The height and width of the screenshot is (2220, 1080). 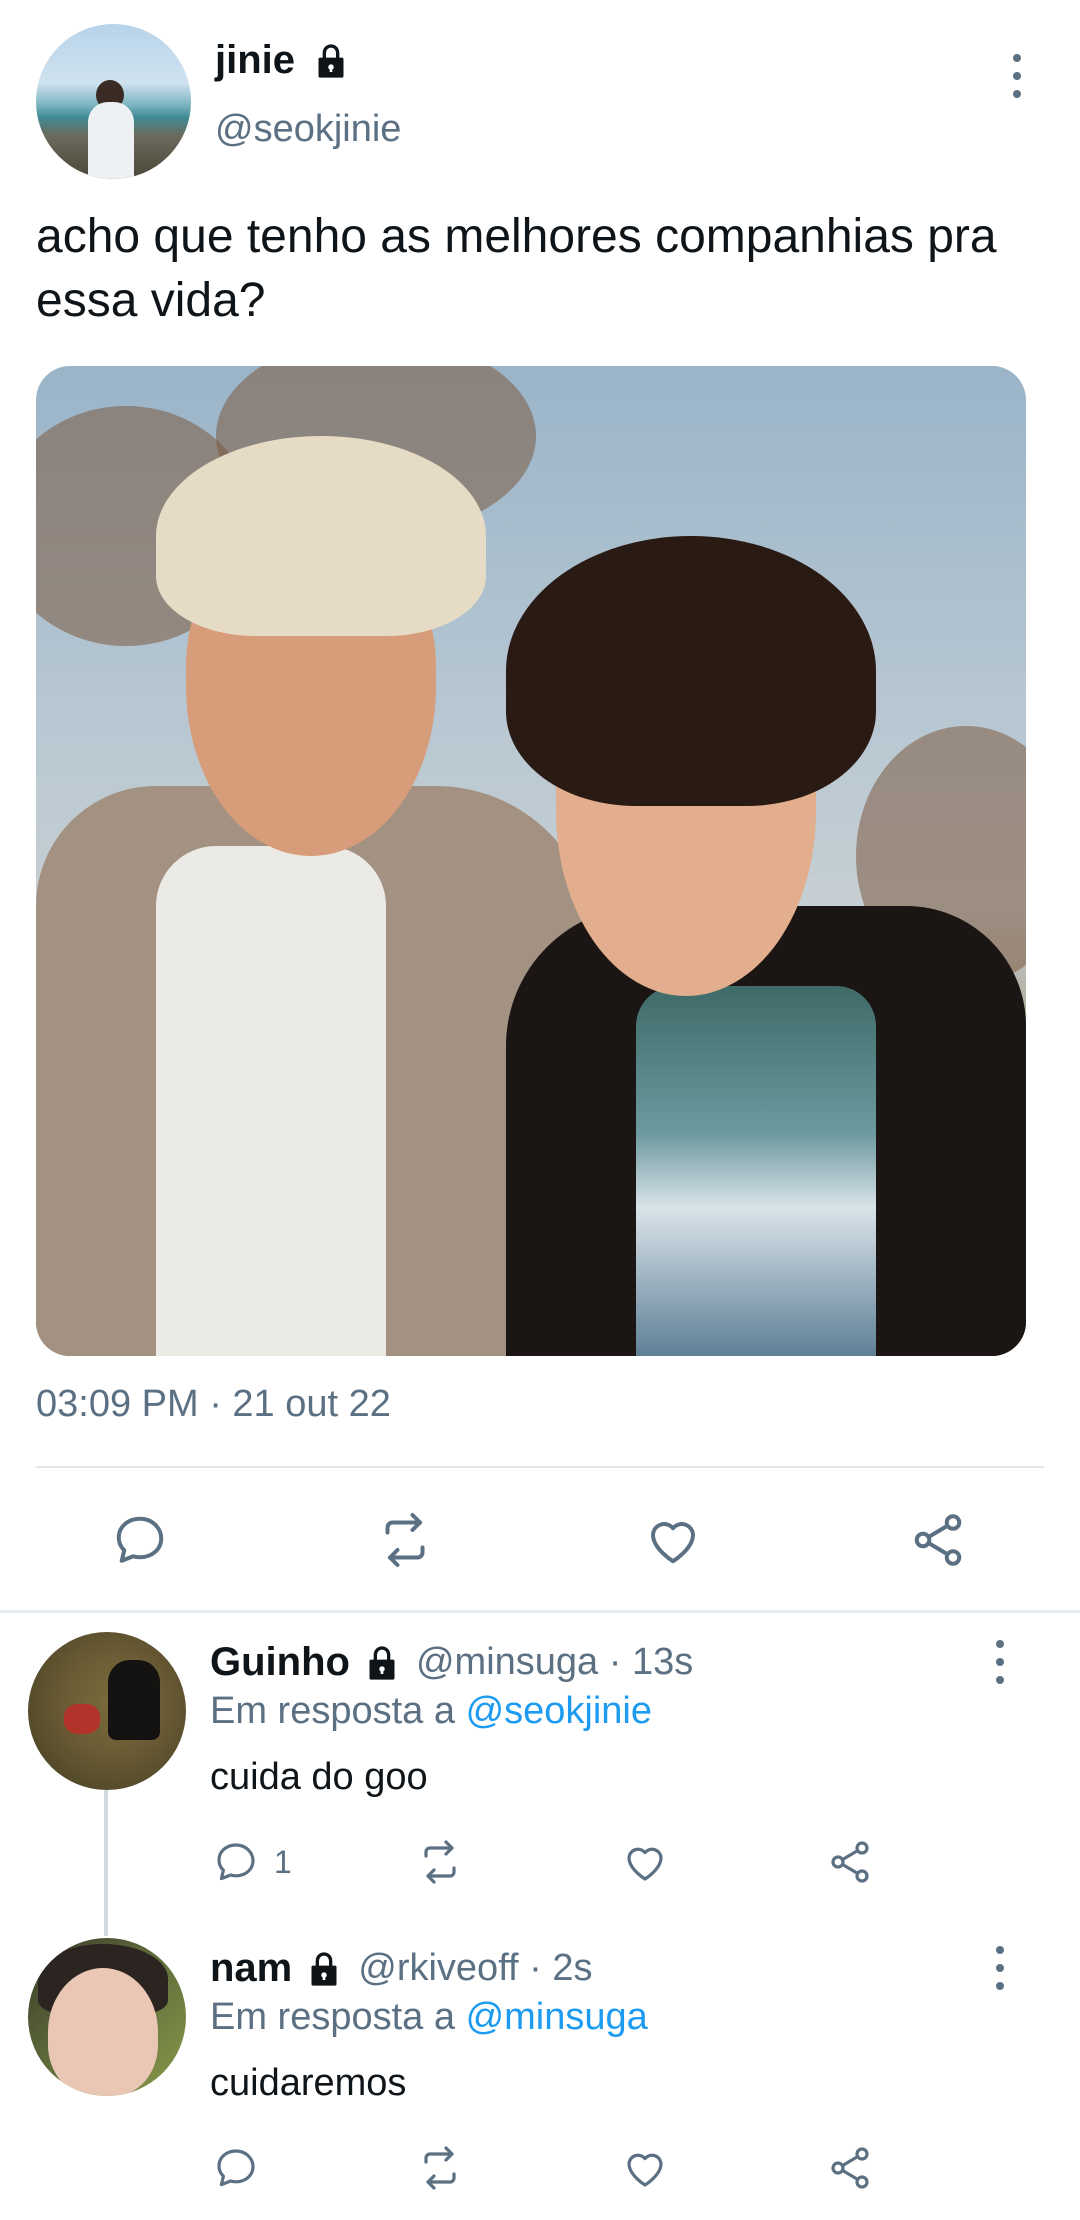 I want to click on reply-to-mention: @minsuga, so click(x=557, y=2017).